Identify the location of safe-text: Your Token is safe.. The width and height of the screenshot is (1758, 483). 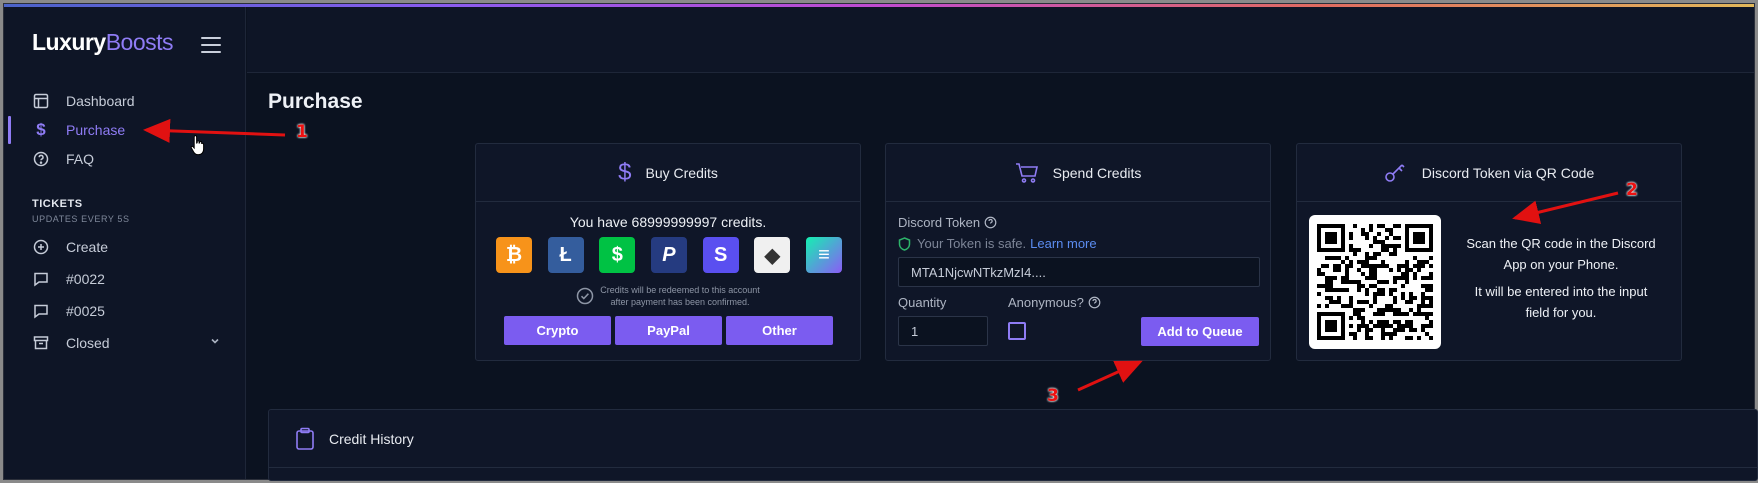
(972, 243).